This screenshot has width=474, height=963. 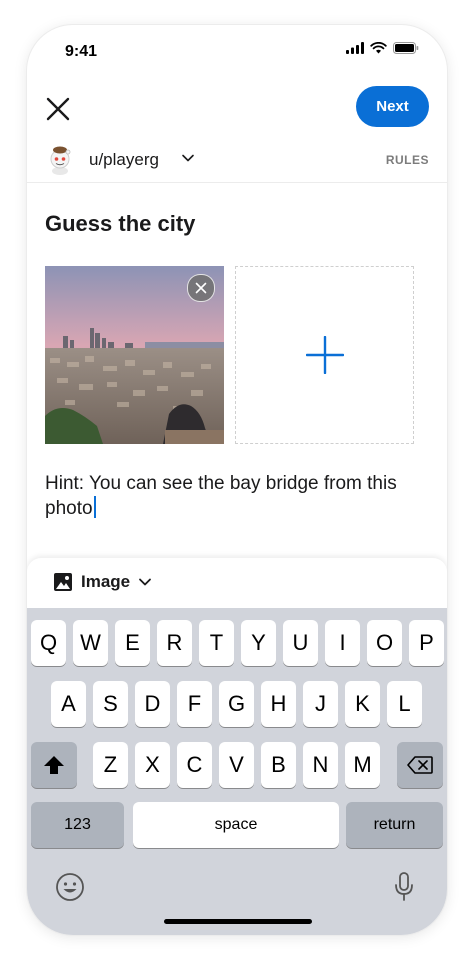 I want to click on text-cursor, so click(x=94, y=507).